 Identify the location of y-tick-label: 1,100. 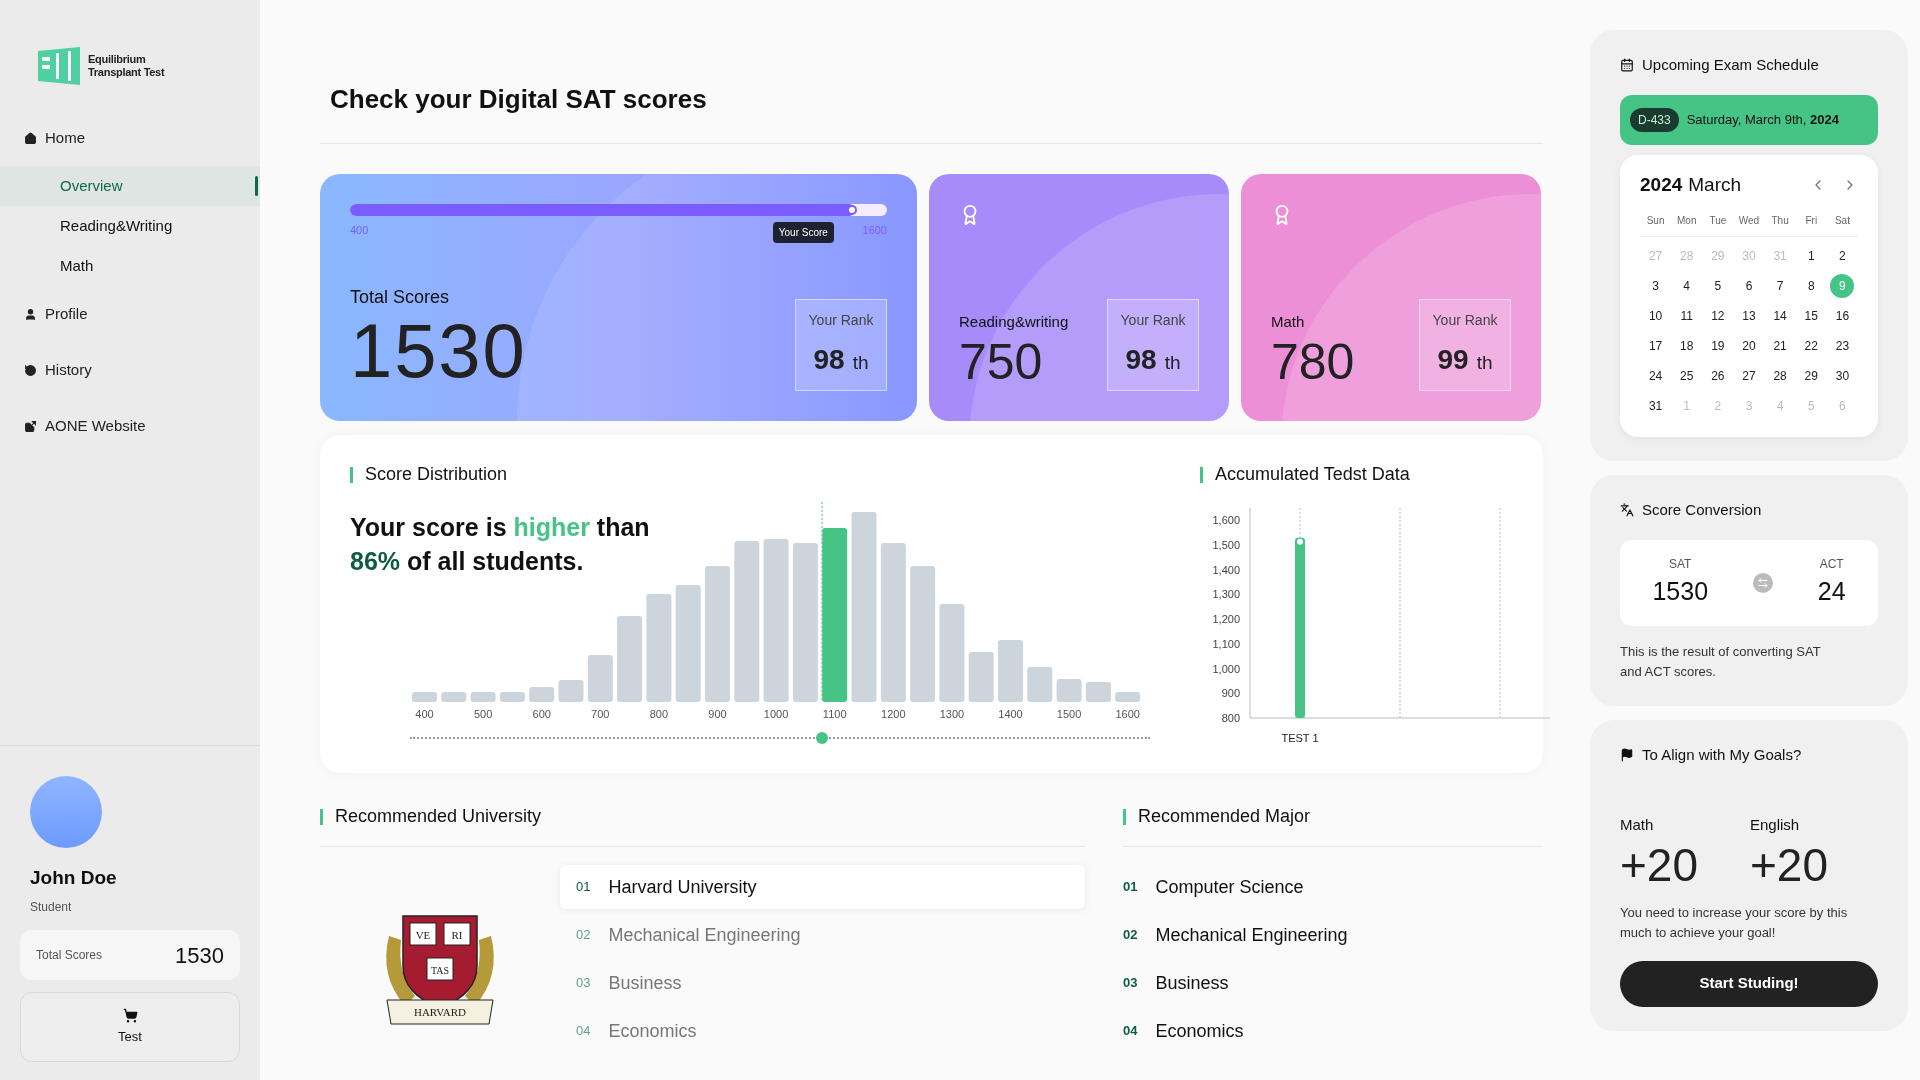
(1226, 643).